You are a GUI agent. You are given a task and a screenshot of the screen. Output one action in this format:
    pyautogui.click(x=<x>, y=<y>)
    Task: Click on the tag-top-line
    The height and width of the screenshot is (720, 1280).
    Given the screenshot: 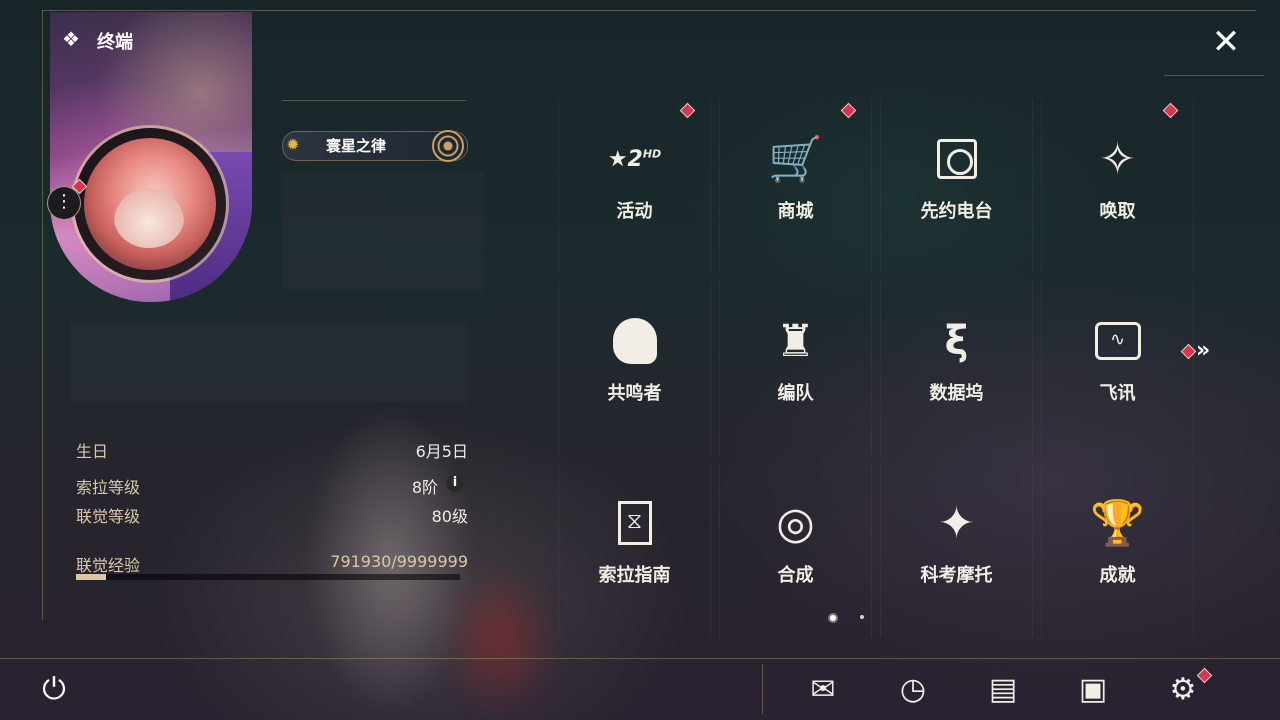 What is the action you would take?
    pyautogui.click(x=374, y=100)
    